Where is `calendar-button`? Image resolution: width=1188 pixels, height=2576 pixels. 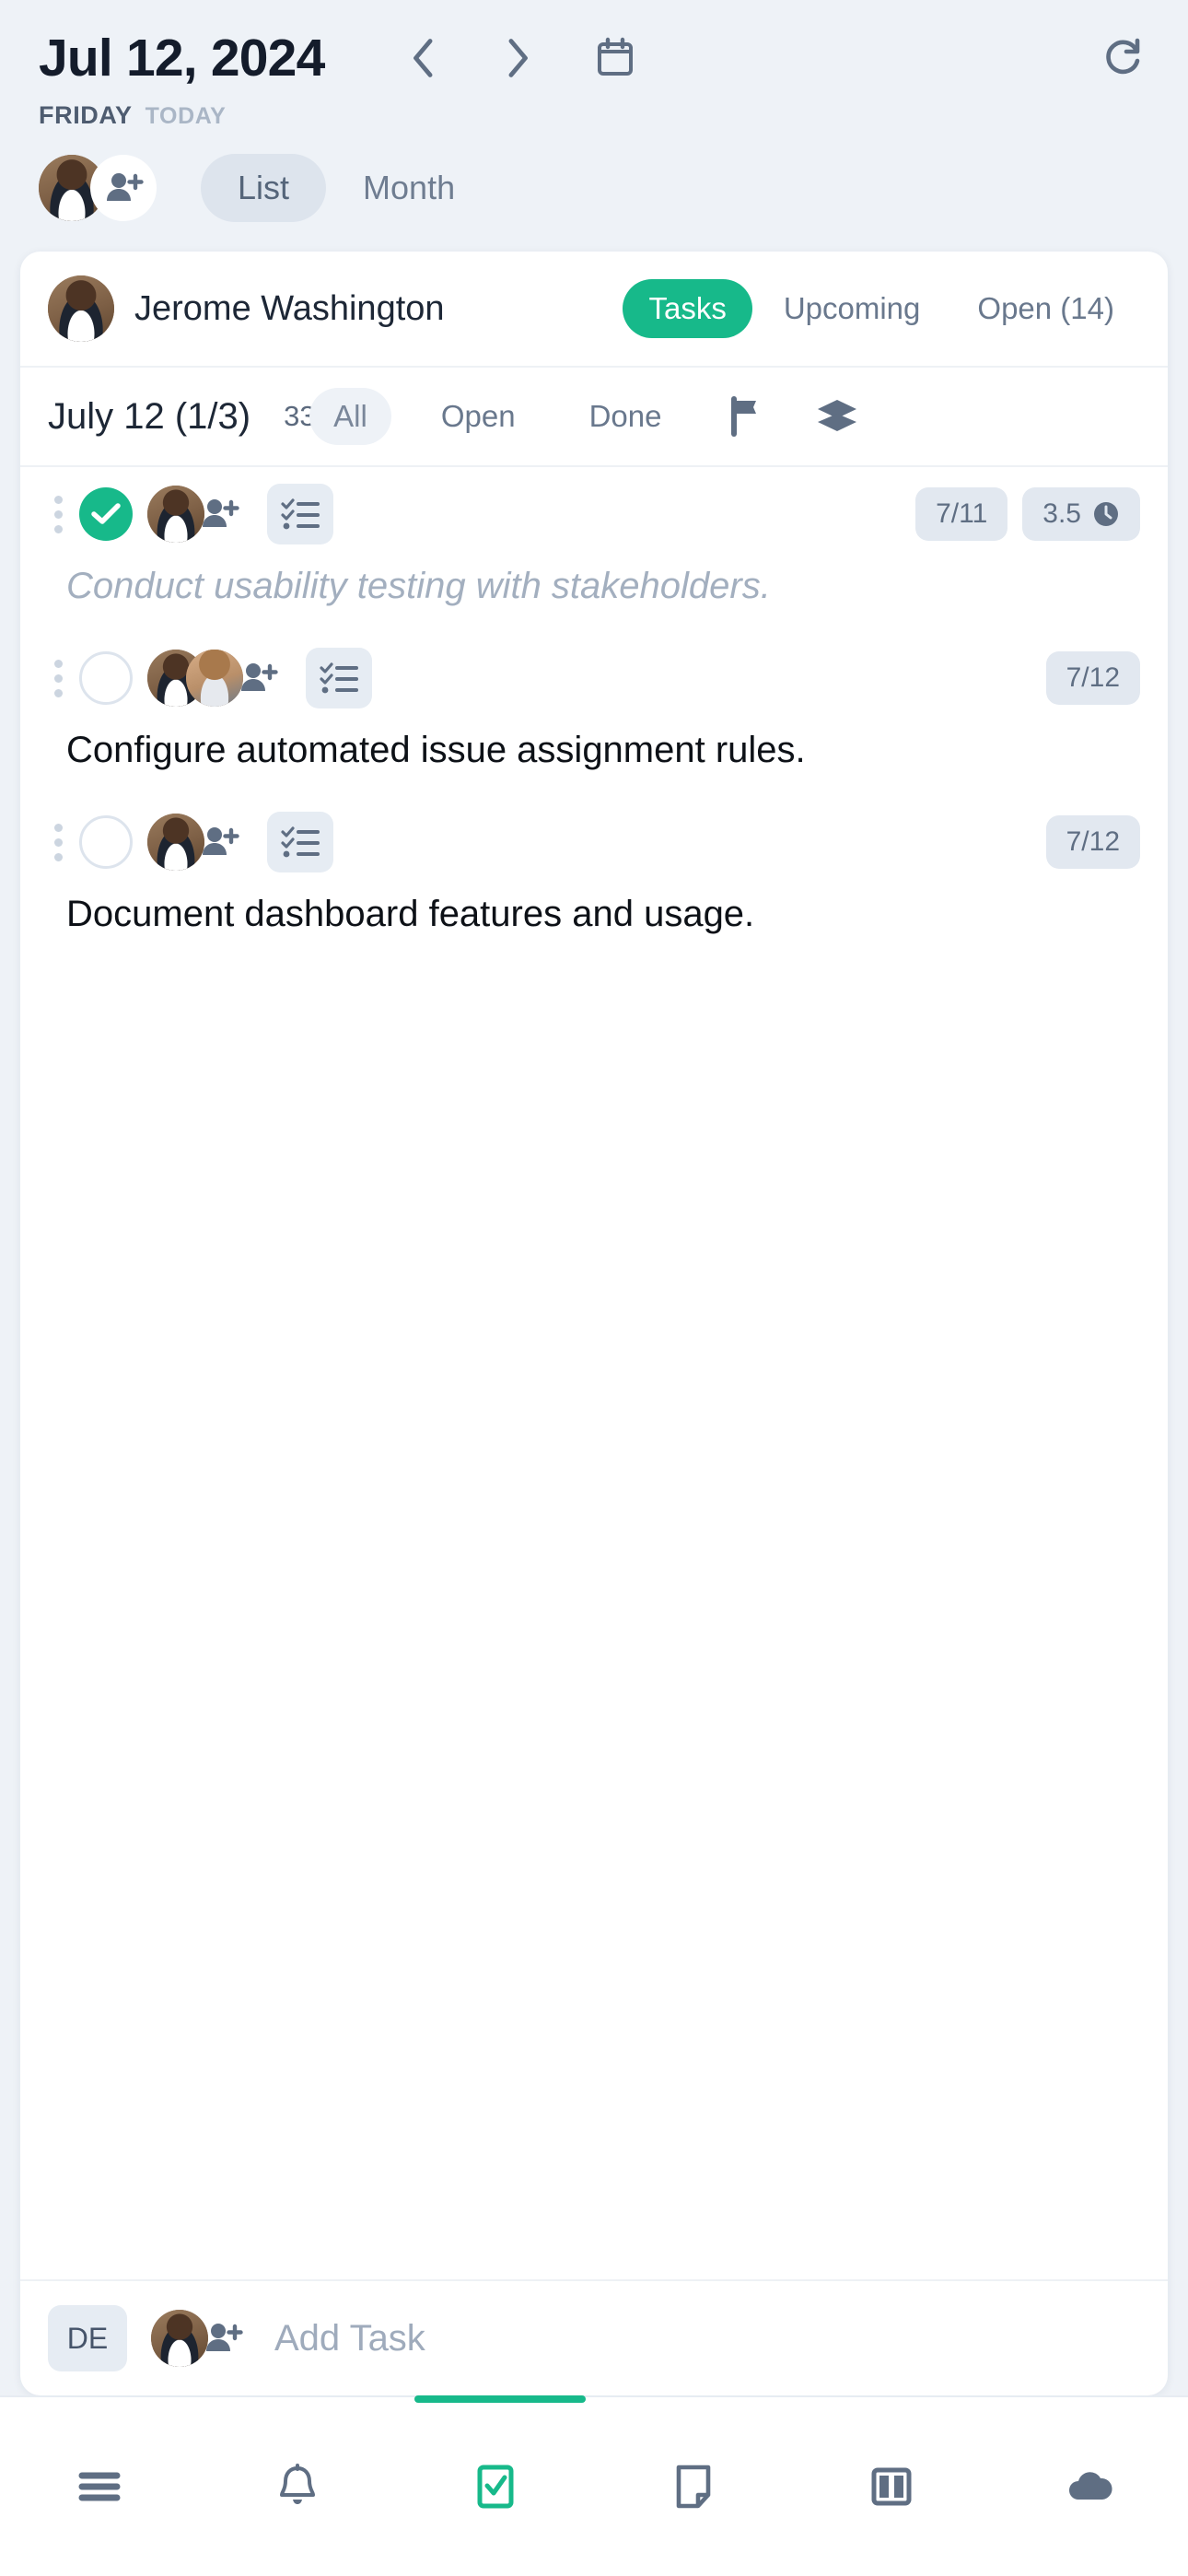 calendar-button is located at coordinates (615, 58).